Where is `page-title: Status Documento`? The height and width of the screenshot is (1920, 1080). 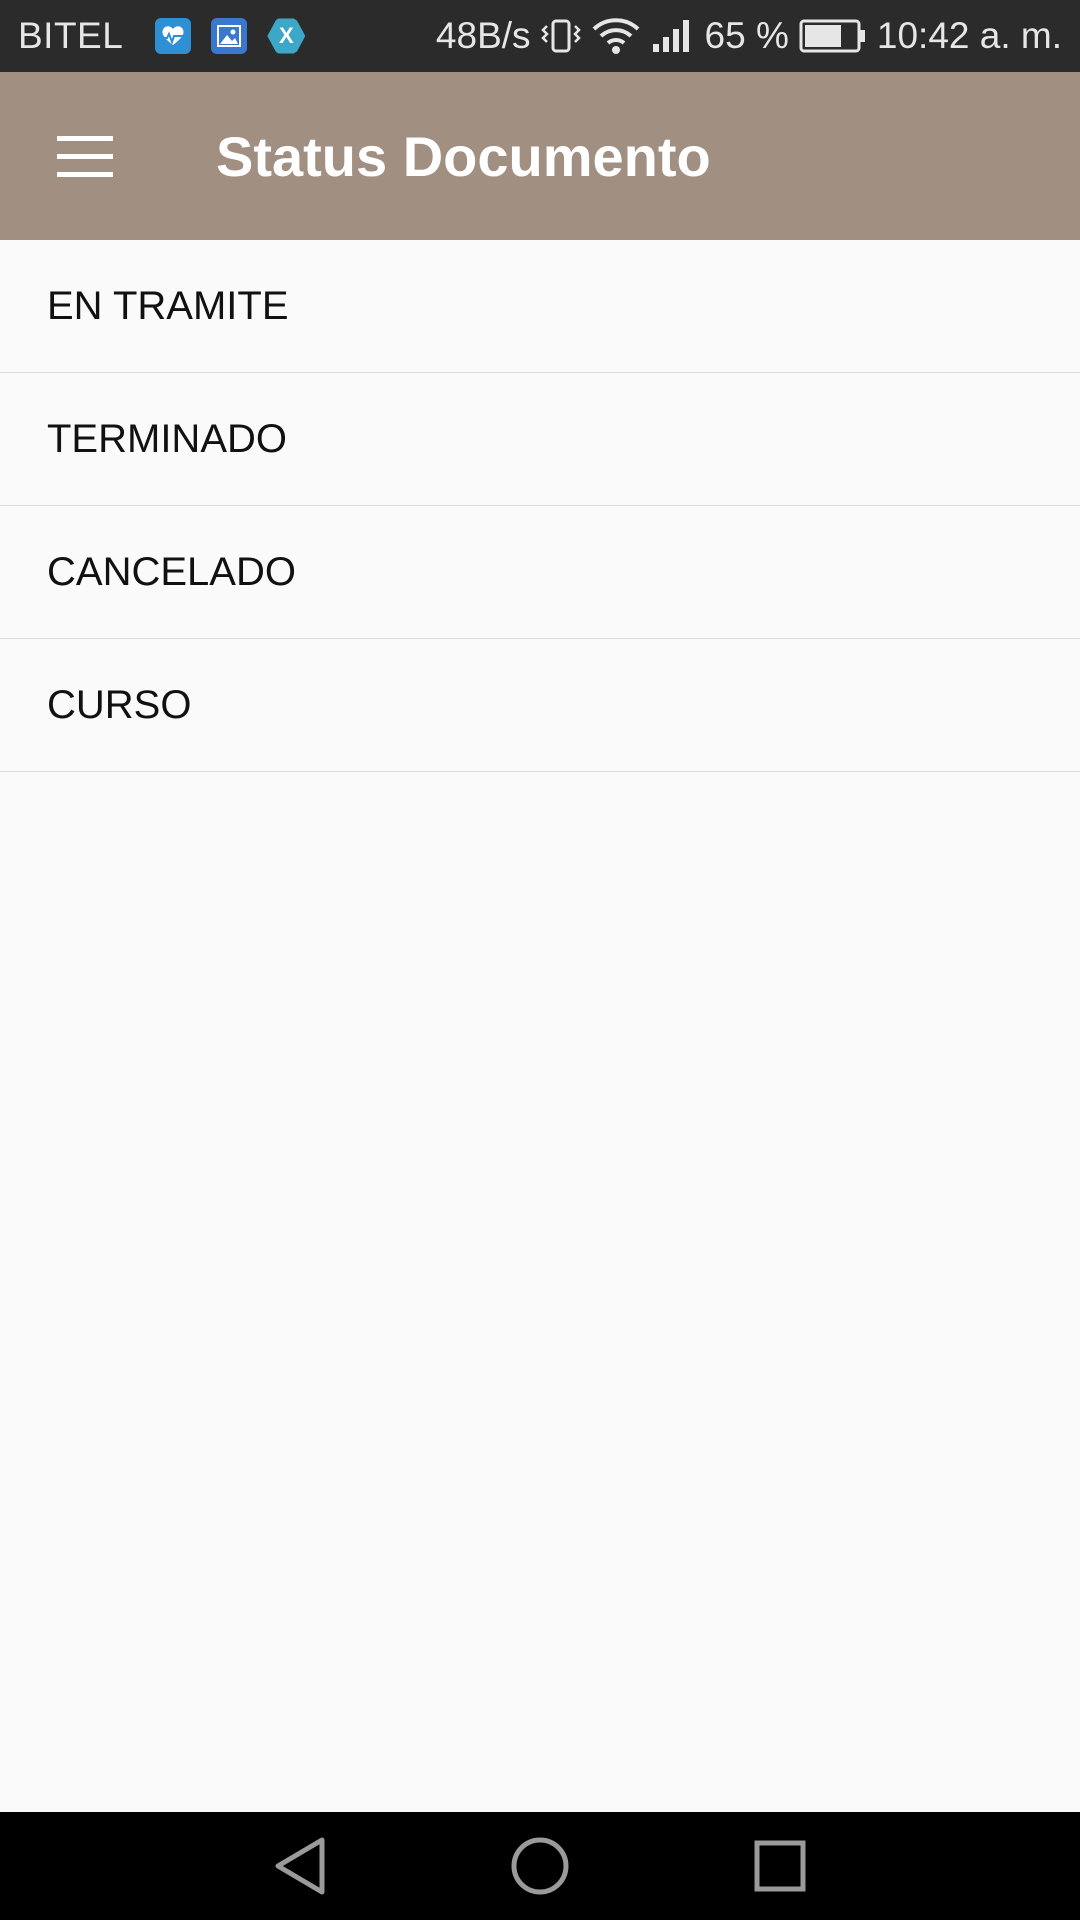
page-title: Status Documento is located at coordinates (463, 156).